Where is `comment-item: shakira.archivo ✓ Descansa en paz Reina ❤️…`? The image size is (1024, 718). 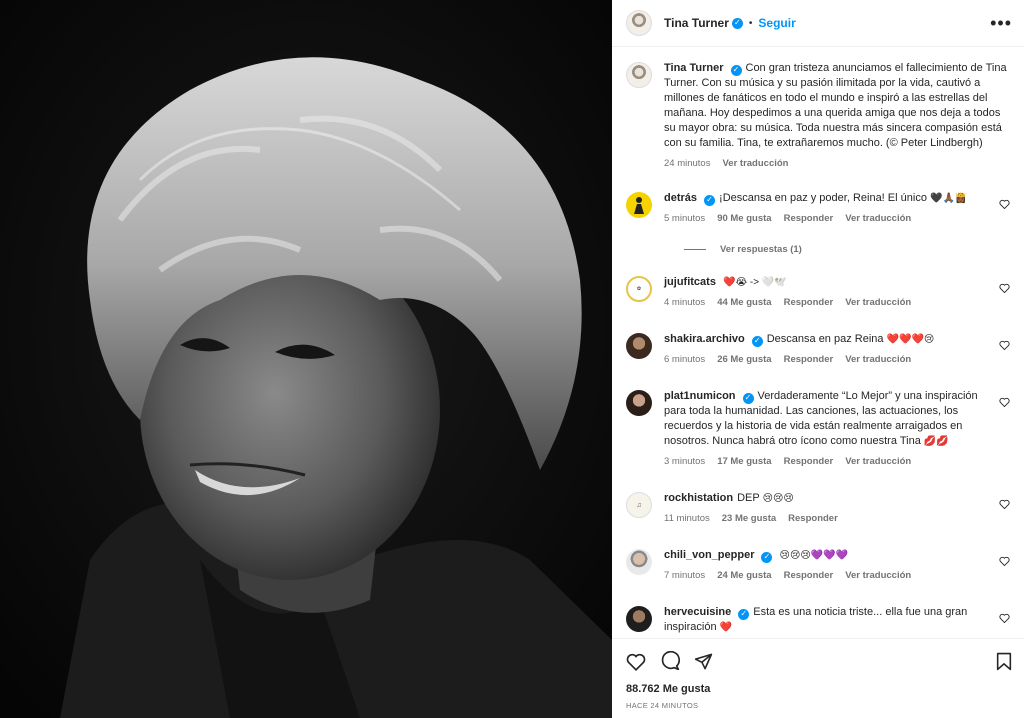
comment-item: shakira.archivo ✓ Descansa en paz Reina ❤️… is located at coordinates (819, 348).